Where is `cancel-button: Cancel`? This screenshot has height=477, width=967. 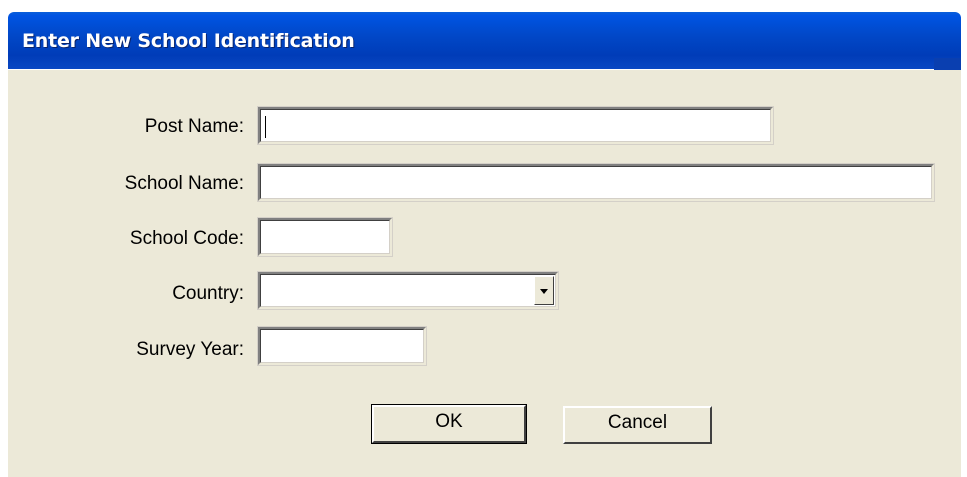 cancel-button: Cancel is located at coordinates (637, 425).